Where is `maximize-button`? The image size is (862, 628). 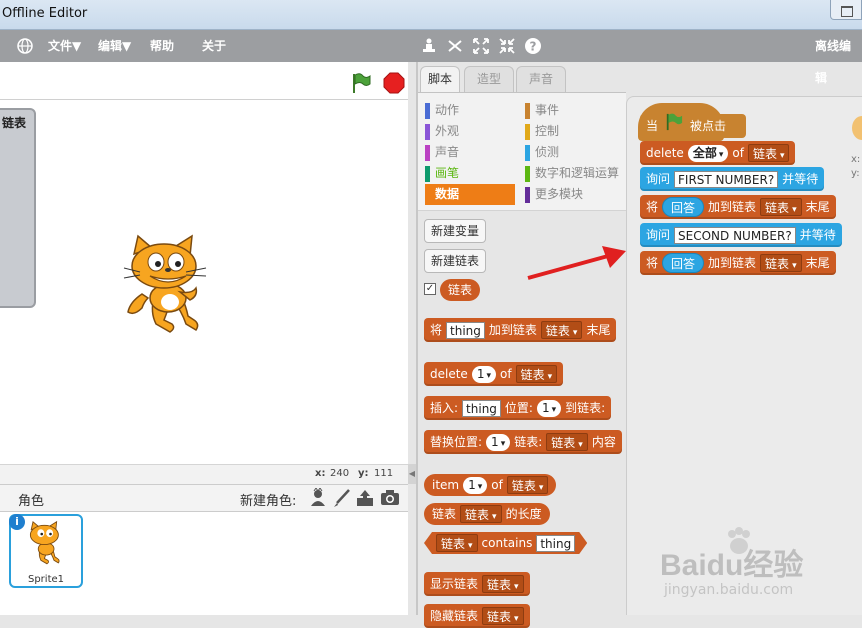 maximize-button is located at coordinates (846, 10).